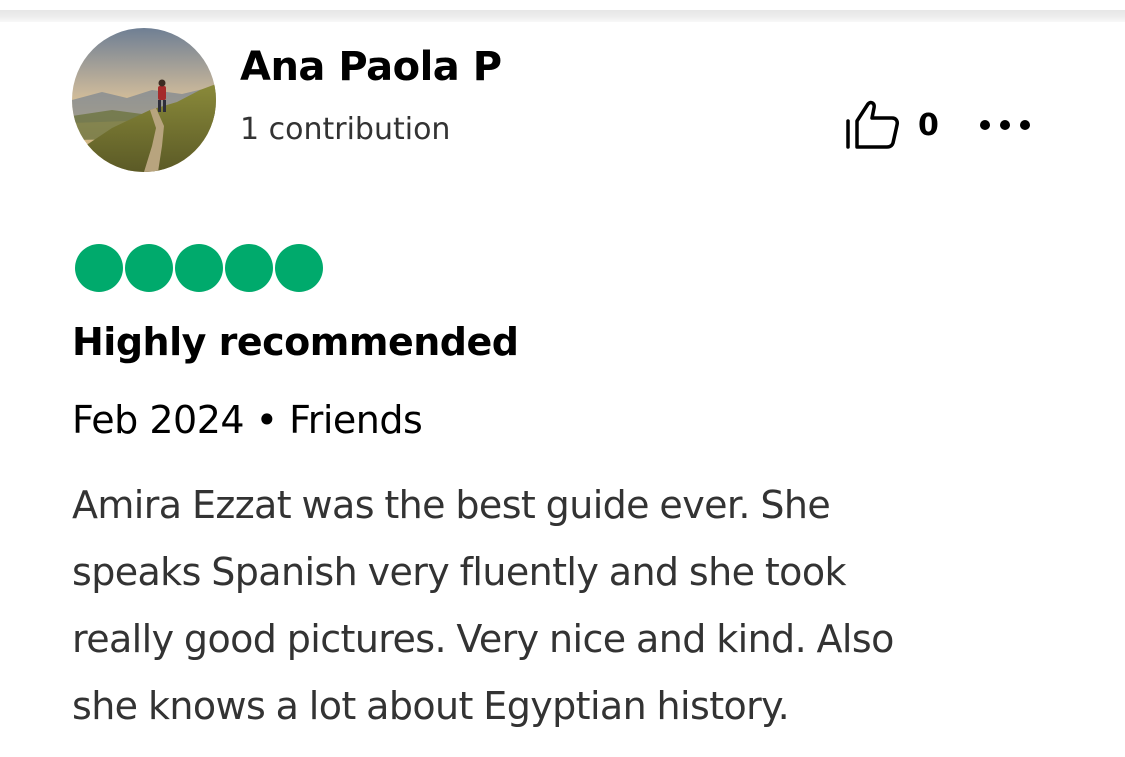 The height and width of the screenshot is (757, 1125). I want to click on author-contributions: 1 contribution, so click(345, 129).